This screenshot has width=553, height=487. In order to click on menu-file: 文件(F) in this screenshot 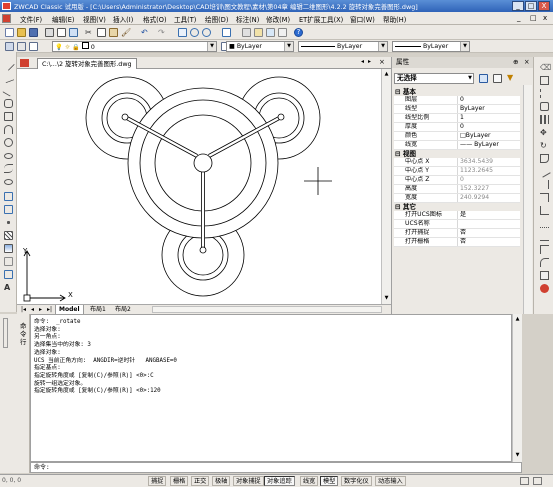, I will do `click(31, 19)`.